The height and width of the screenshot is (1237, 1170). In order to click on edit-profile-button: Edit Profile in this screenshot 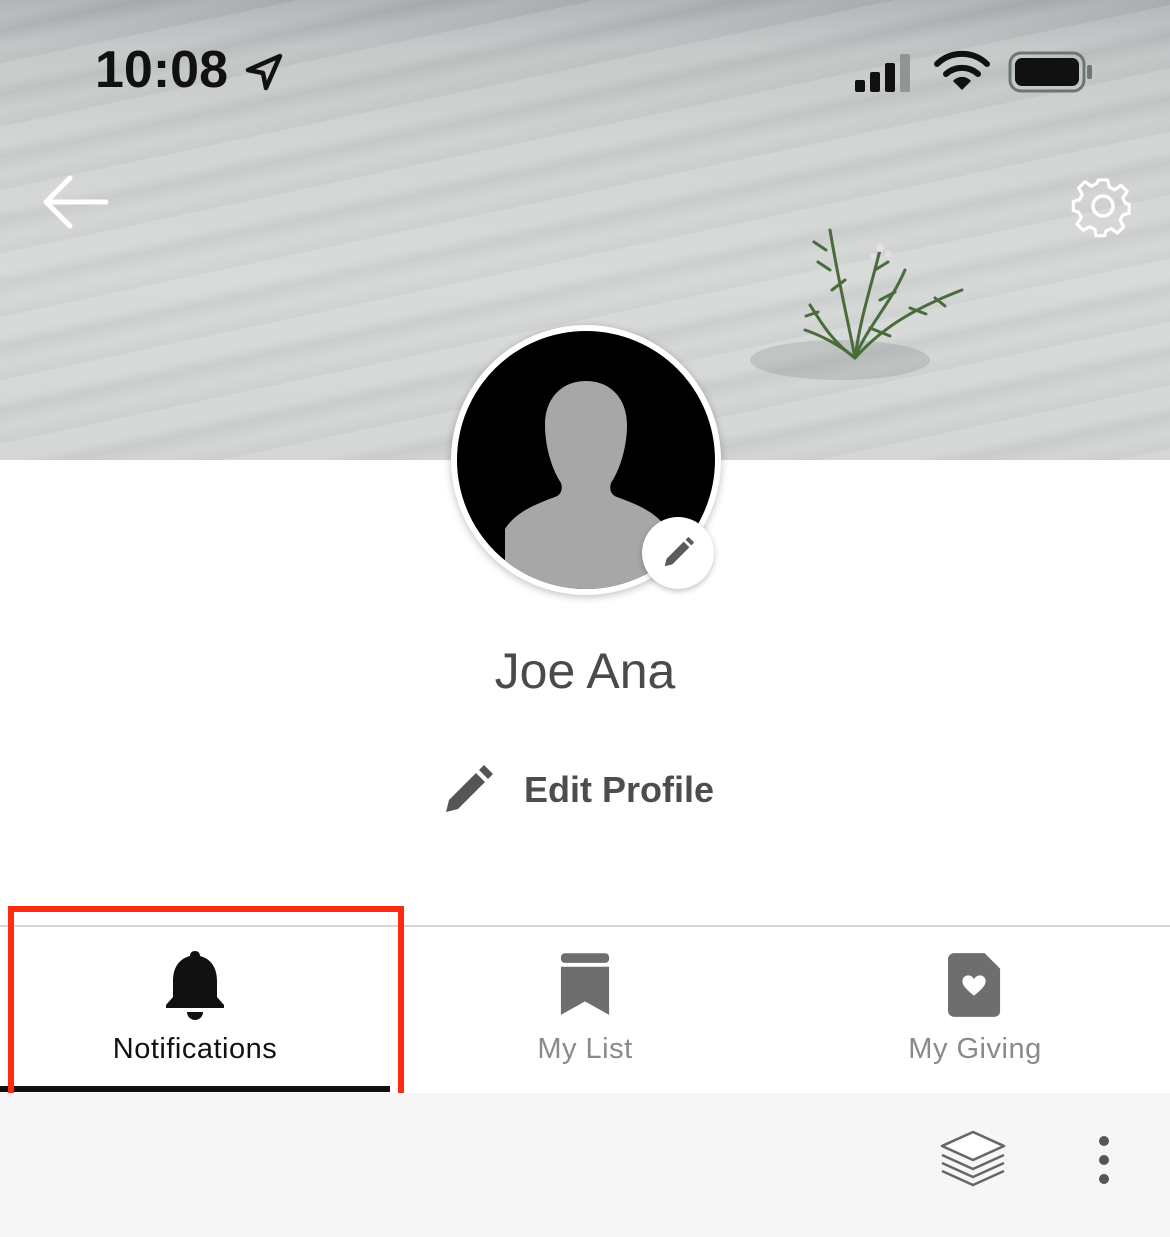, I will do `click(577, 790)`.